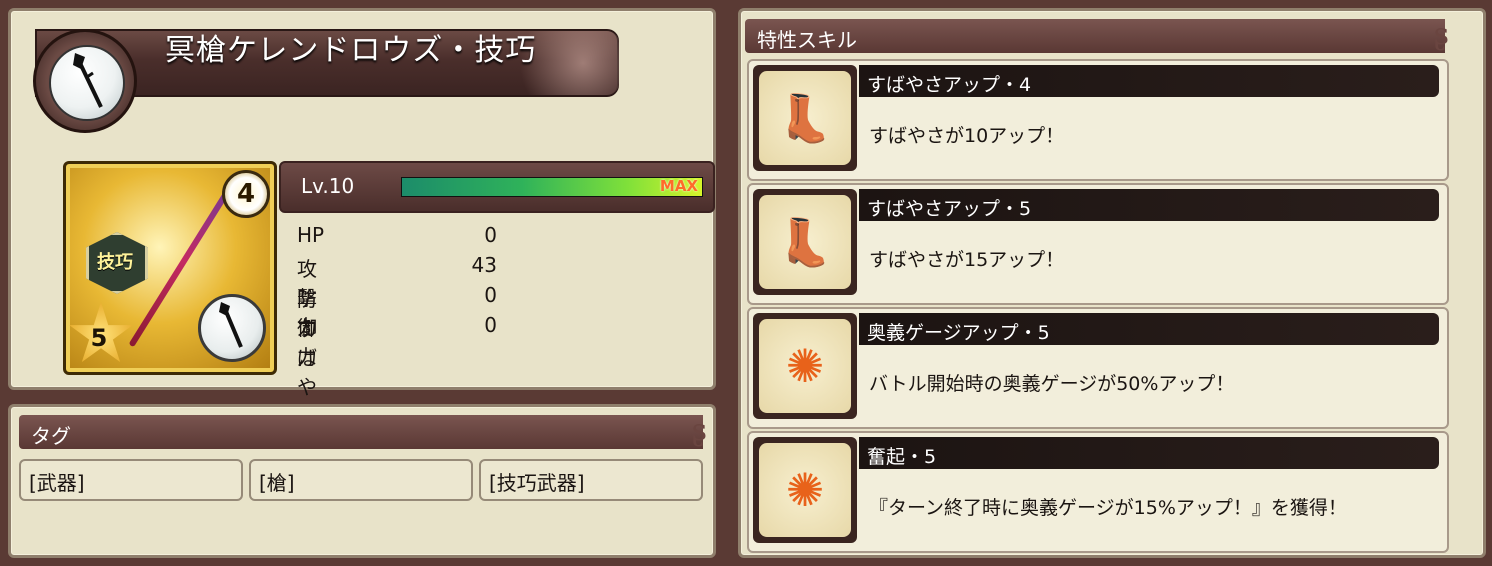  Describe the element at coordinates (1149, 329) in the screenshot. I see `skill-name-bar: 奥義ゲージアップ・5` at that location.